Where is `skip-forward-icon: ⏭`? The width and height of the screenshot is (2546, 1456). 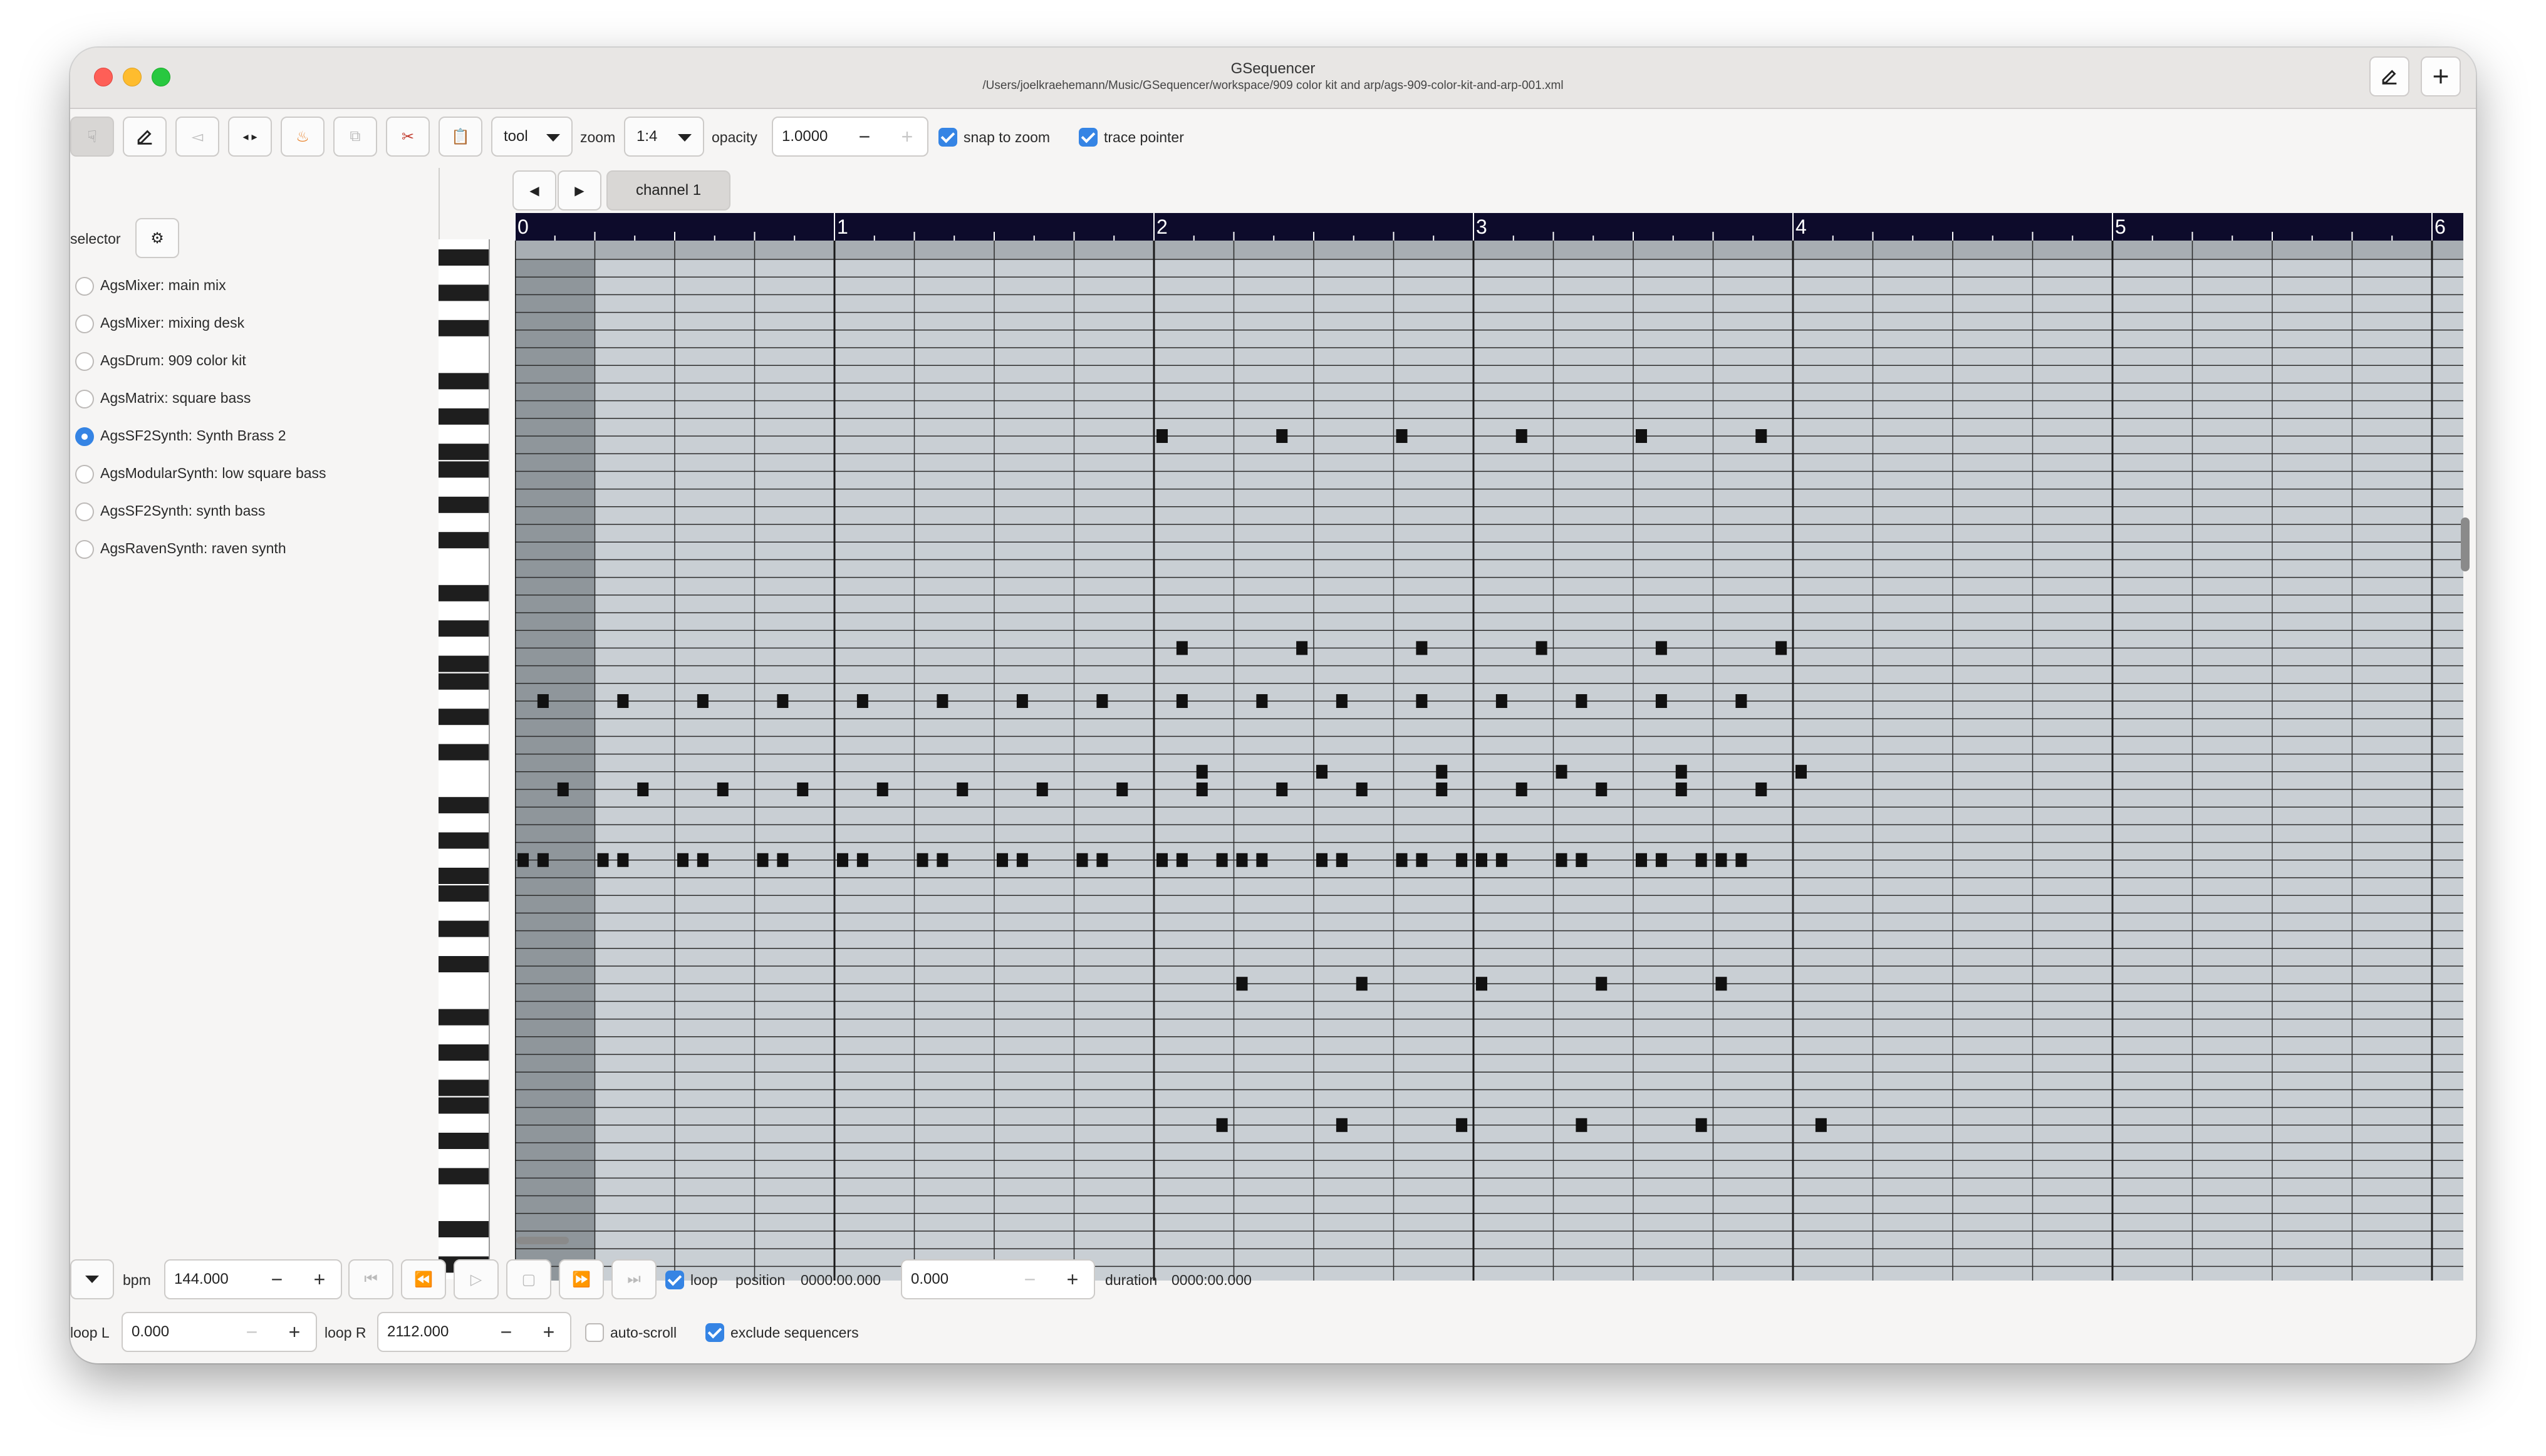
skip-forward-icon: ⏭ is located at coordinates (634, 1279).